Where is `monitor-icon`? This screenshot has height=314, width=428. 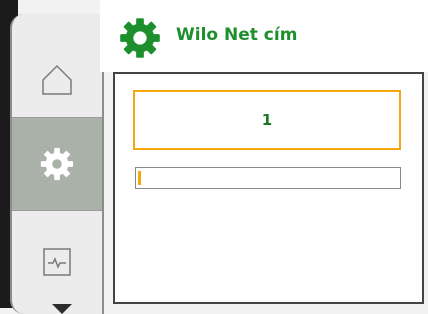
monitor-icon is located at coordinates (57, 262).